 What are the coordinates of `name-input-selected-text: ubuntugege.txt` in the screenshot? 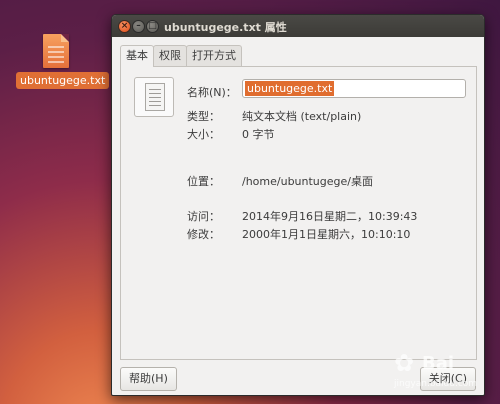 It's located at (290, 88).